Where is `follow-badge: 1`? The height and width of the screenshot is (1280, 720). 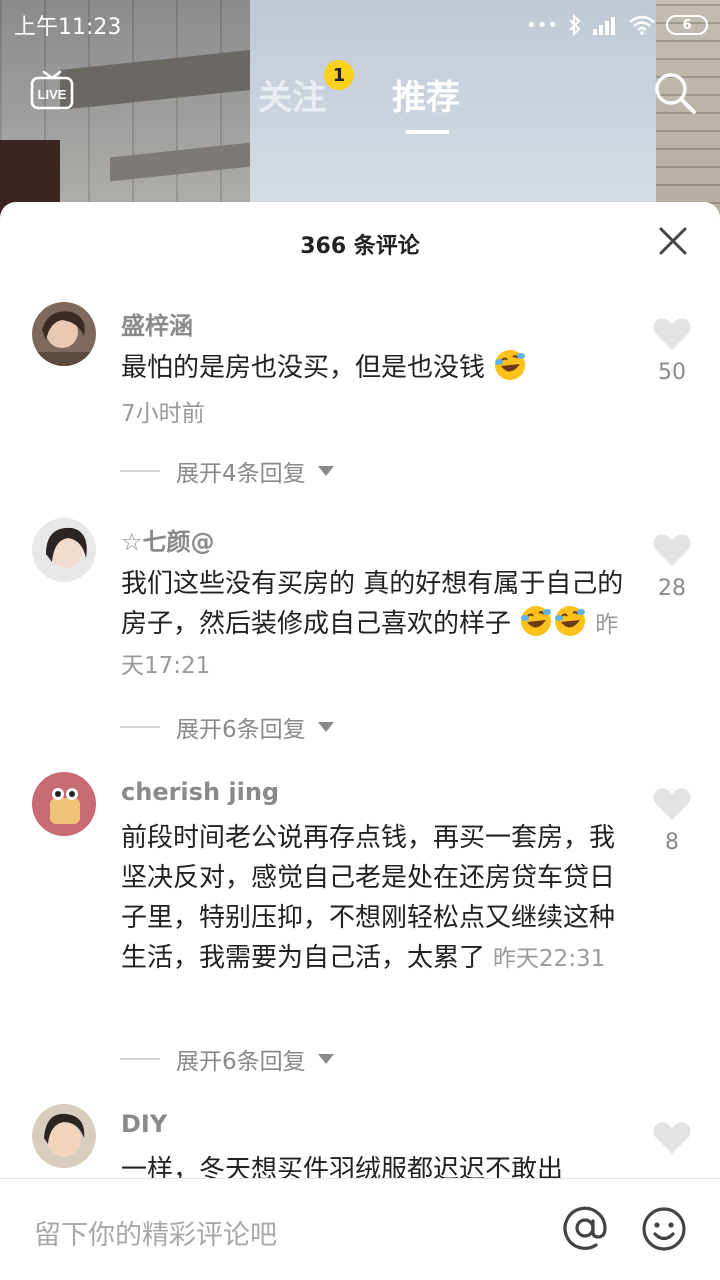 follow-badge: 1 is located at coordinates (339, 75).